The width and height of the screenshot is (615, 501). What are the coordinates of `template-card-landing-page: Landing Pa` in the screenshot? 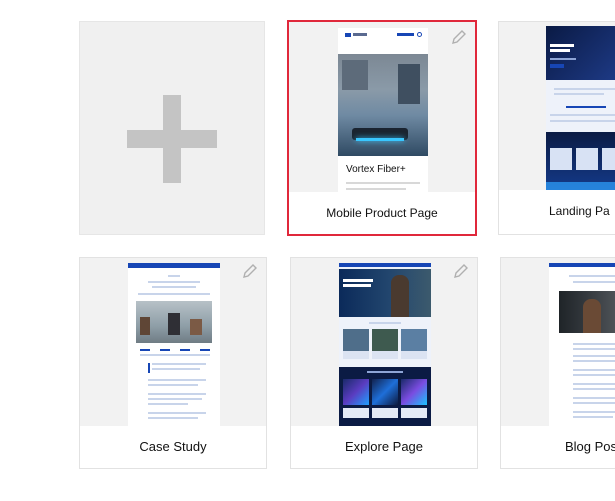 It's located at (556, 128).